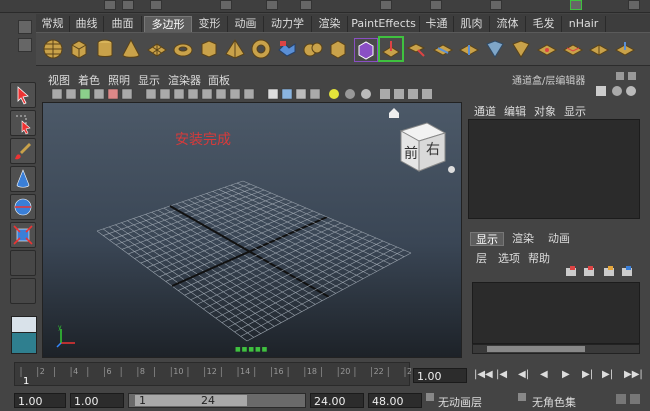  Describe the element at coordinates (587, 374) in the screenshot. I see `step-forward-frame-button: ▶|` at that location.